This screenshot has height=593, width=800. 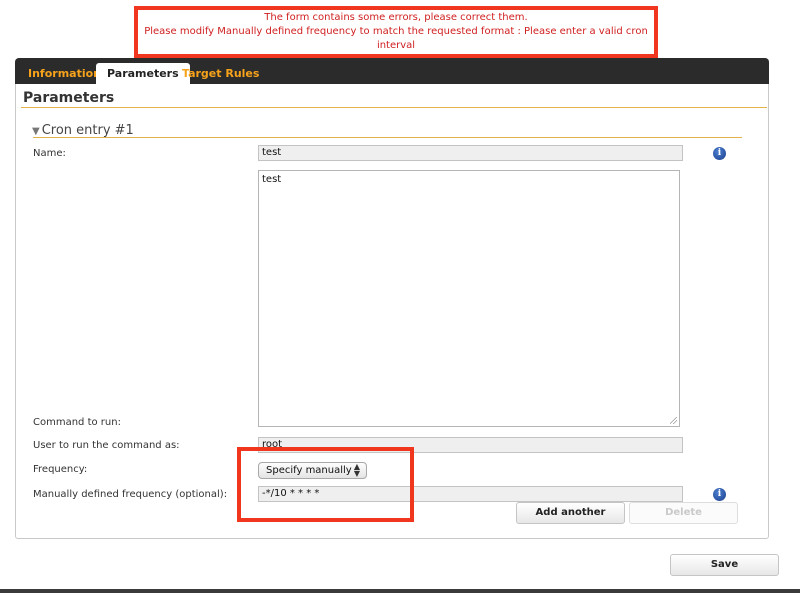 I want to click on frequency-selected-value: Specify manually, so click(x=309, y=470).